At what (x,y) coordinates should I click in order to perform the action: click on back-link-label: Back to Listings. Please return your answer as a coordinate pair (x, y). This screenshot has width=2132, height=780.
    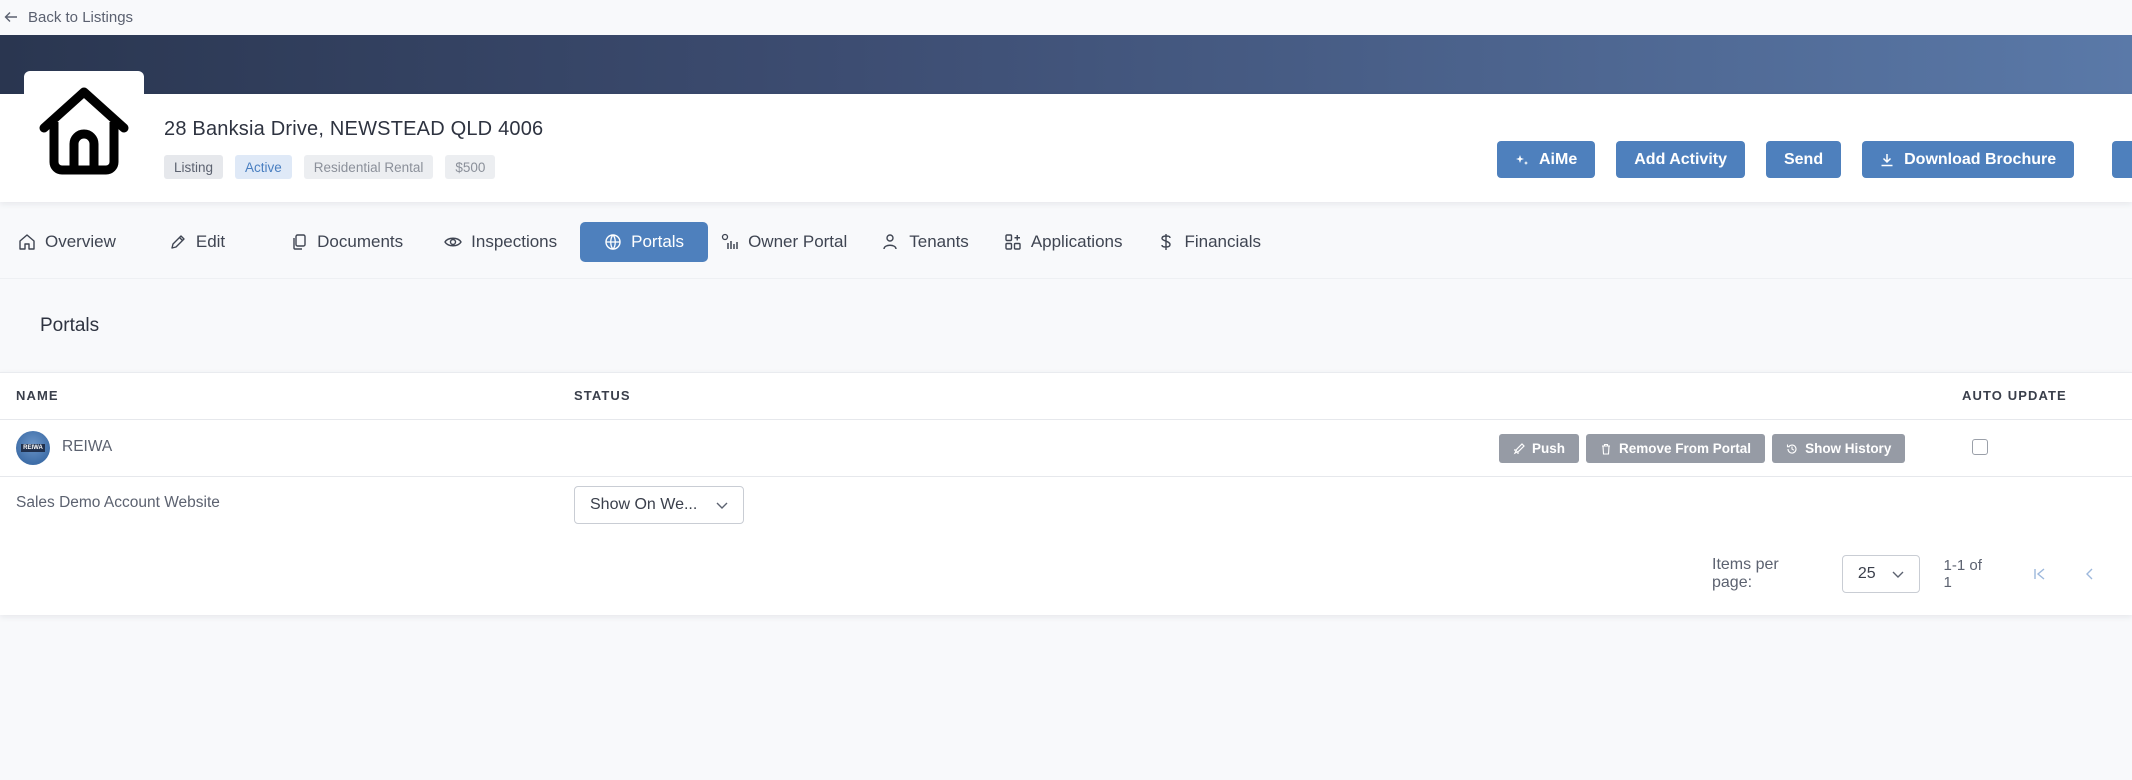
    Looking at the image, I should click on (81, 17).